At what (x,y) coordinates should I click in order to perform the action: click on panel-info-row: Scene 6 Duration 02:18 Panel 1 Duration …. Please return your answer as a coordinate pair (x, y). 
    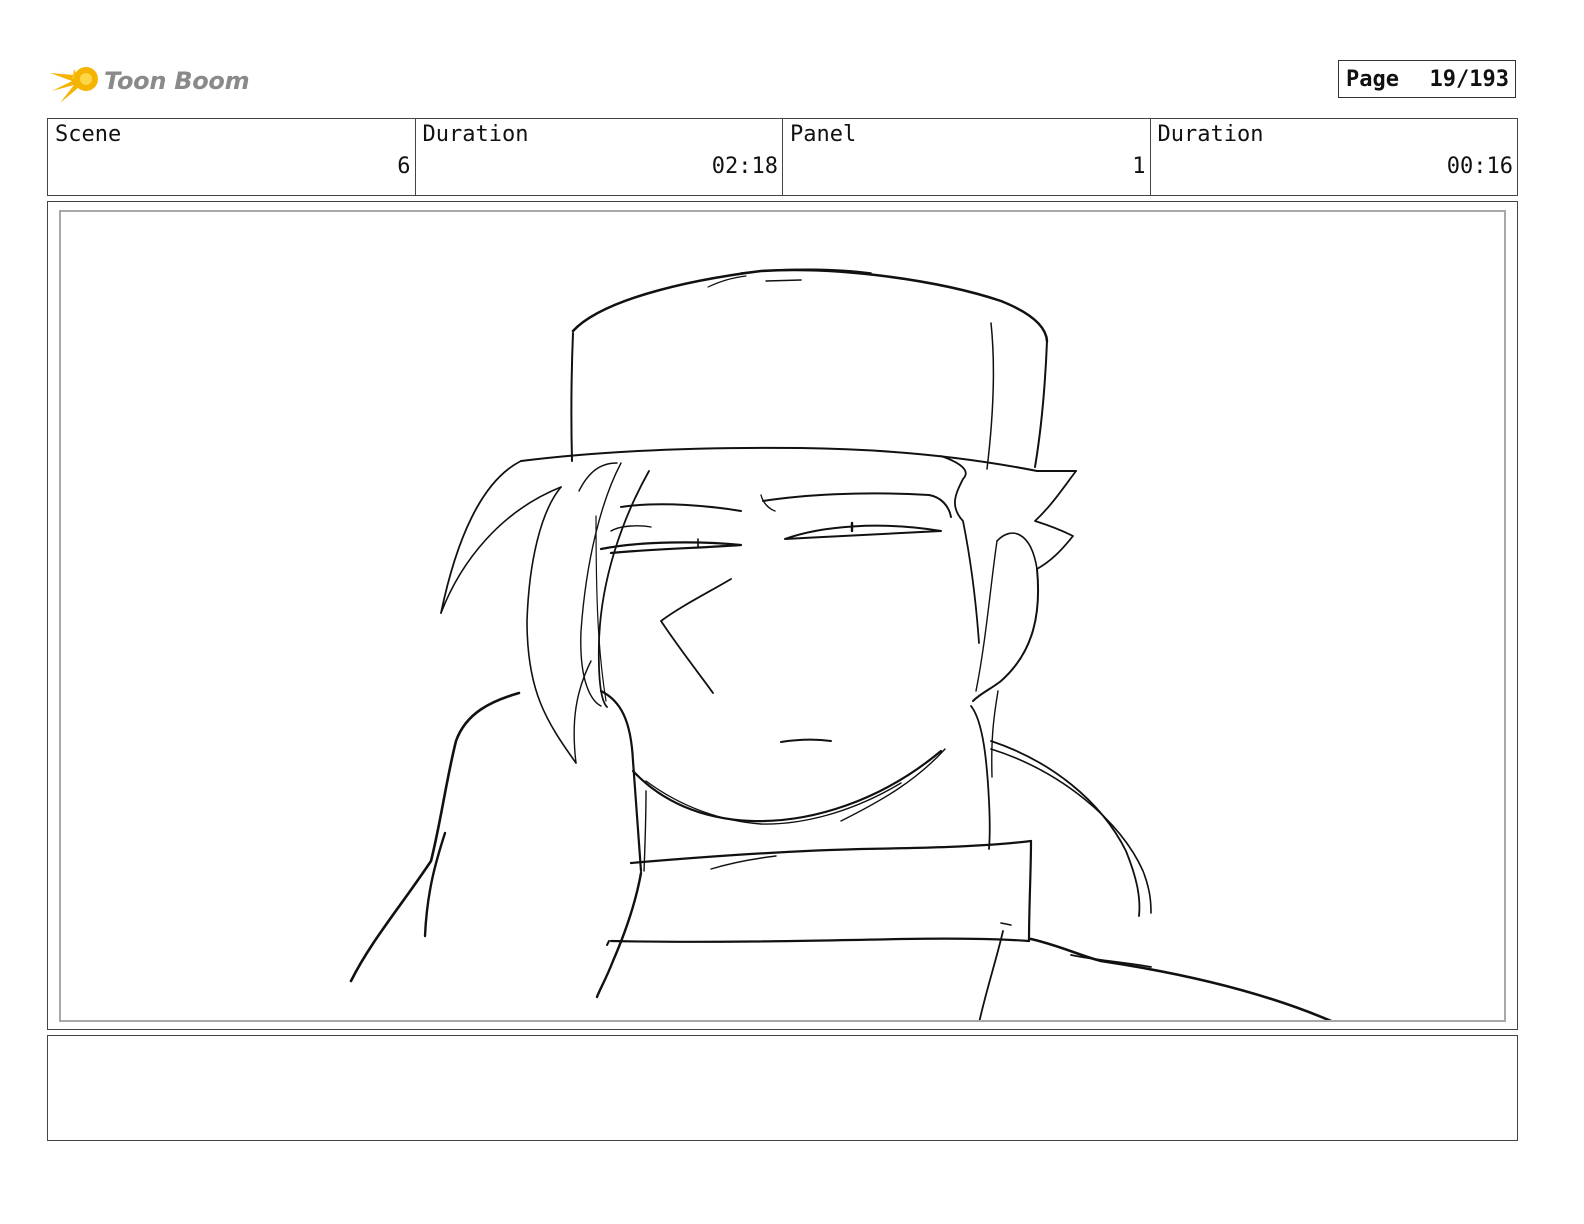
    Looking at the image, I should click on (782, 157).